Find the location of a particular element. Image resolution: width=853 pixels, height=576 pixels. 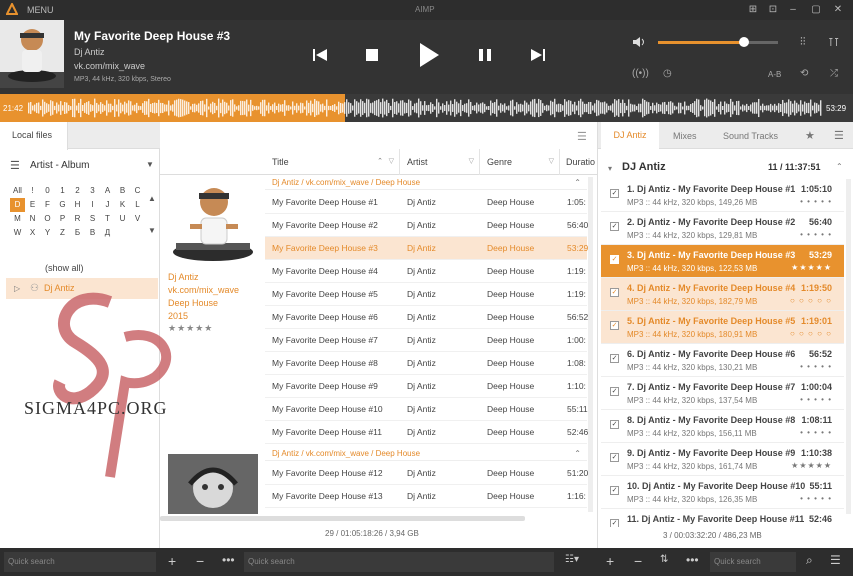

pause-icon is located at coordinates (485, 56).